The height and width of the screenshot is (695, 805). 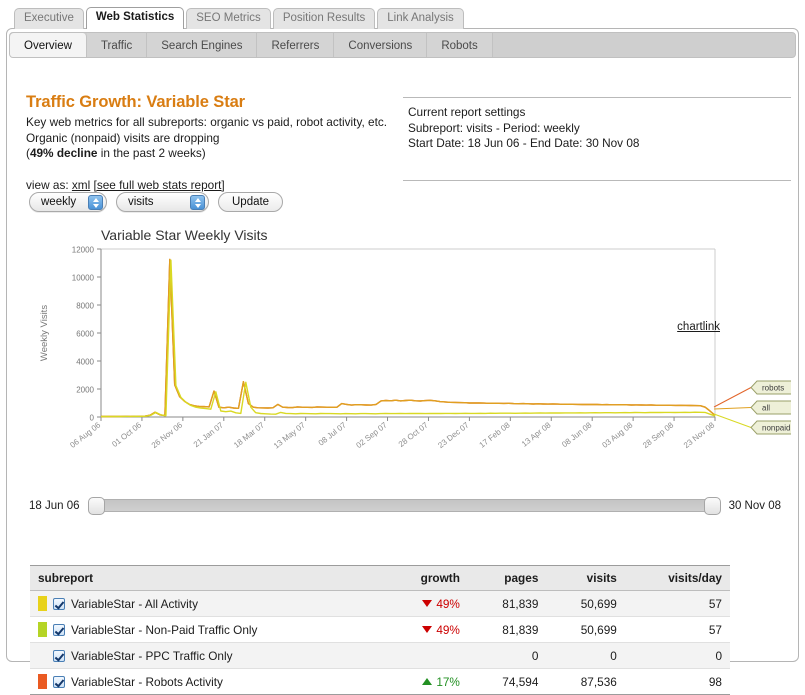 I want to click on column-header-visits-day: visits/day, so click(x=677, y=578).